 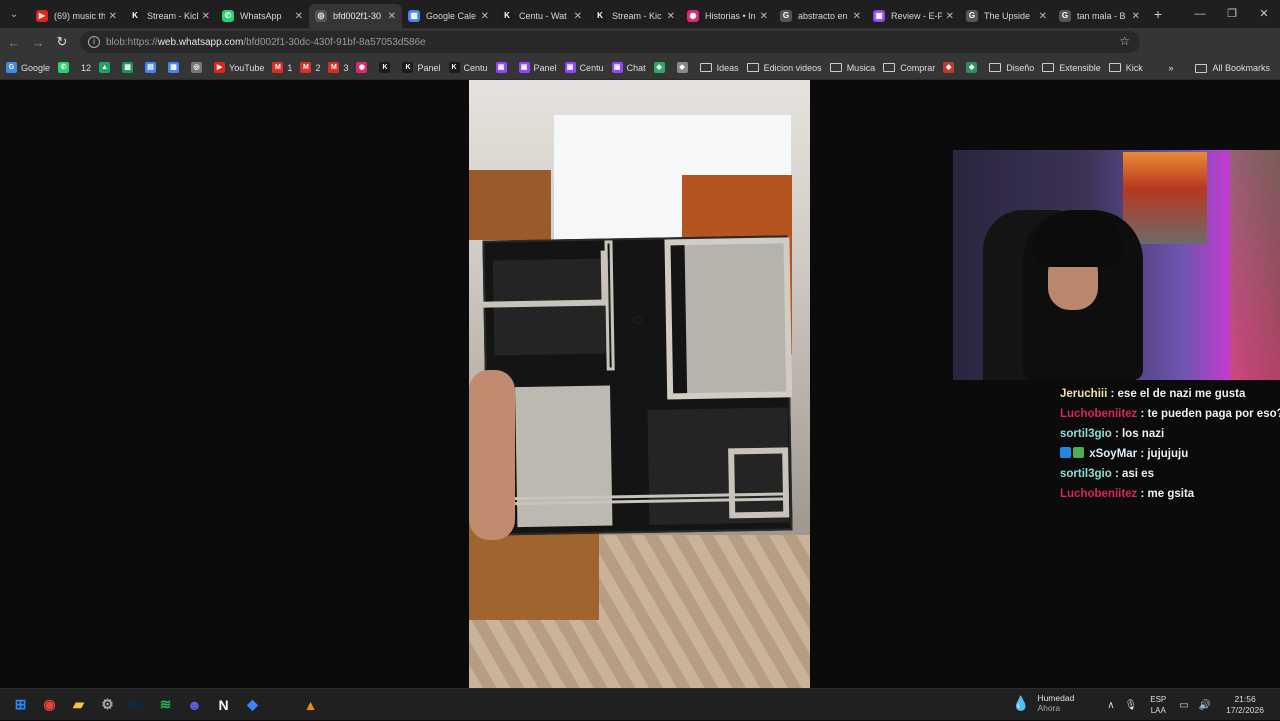 I want to click on tab-item: ▶ (69) music th ✕, so click(x=76, y=16).